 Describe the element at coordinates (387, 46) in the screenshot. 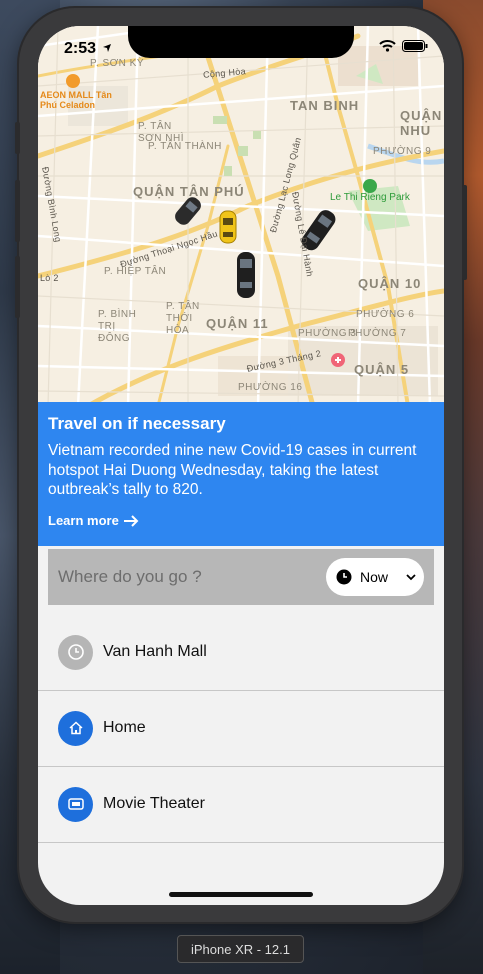

I see `wifi-icon` at that location.